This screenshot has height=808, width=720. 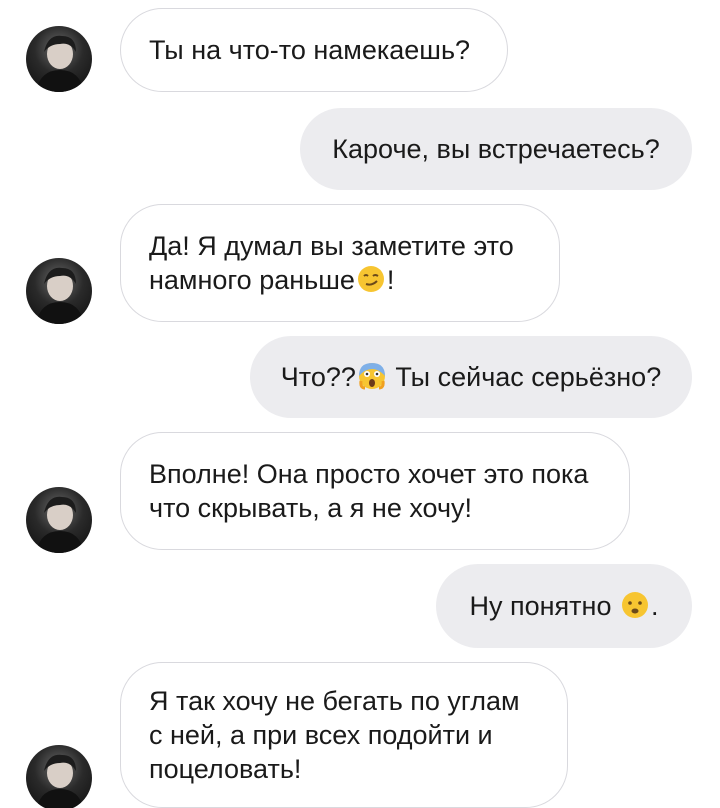 I want to click on message-text: Ну понятно ., so click(x=564, y=606).